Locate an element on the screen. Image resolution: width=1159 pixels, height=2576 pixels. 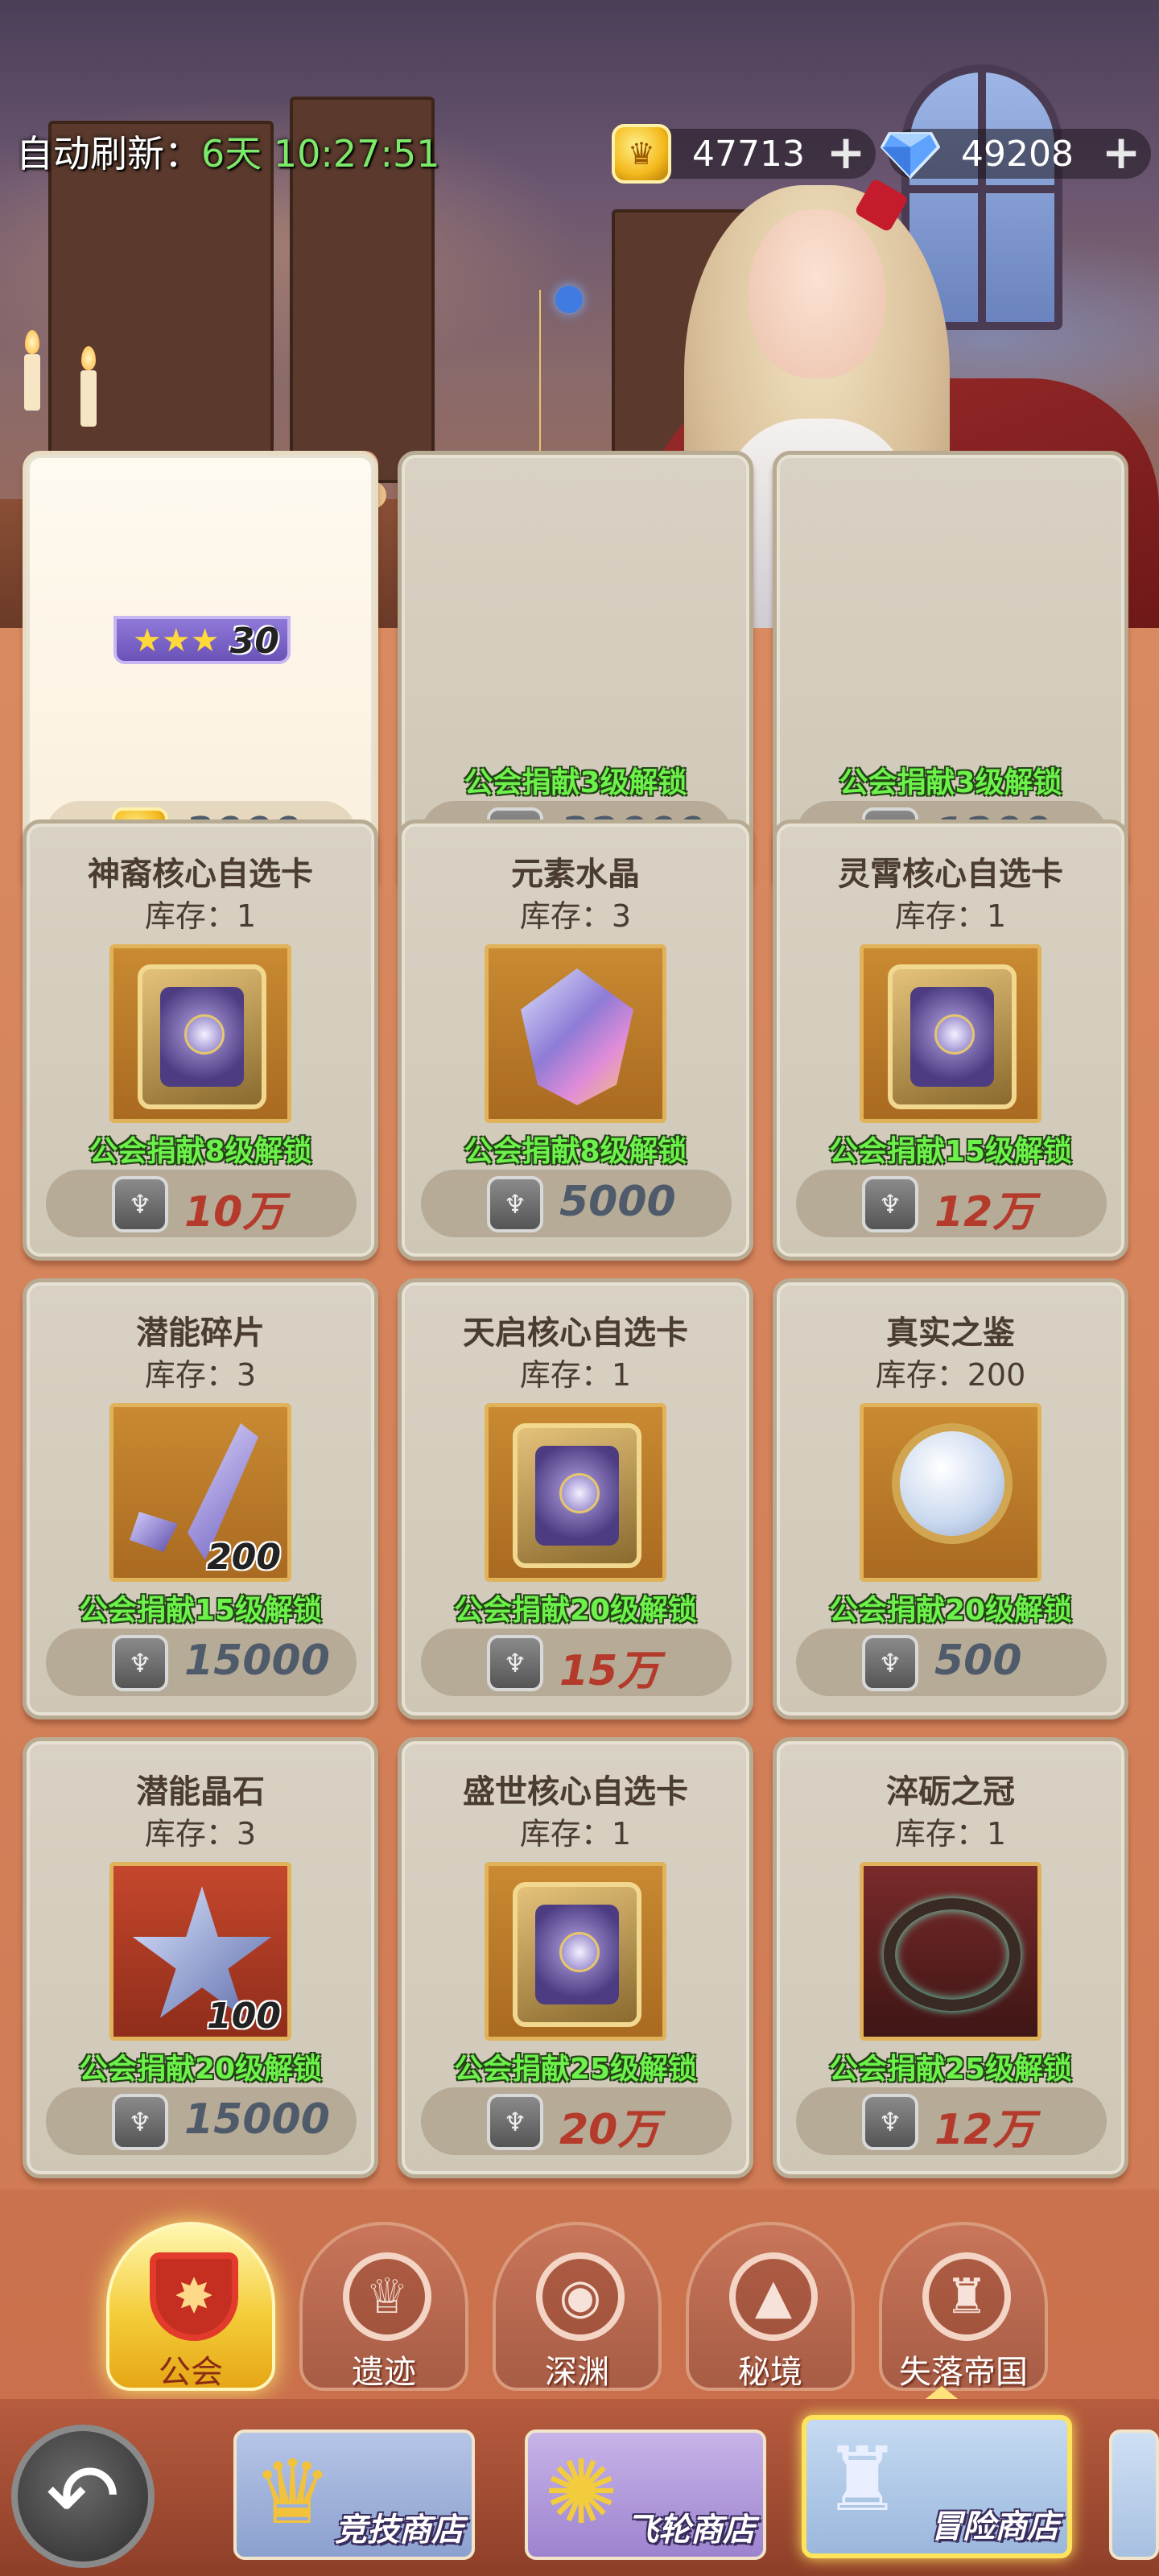
price-amount: 12万 is located at coordinates (984, 1212).